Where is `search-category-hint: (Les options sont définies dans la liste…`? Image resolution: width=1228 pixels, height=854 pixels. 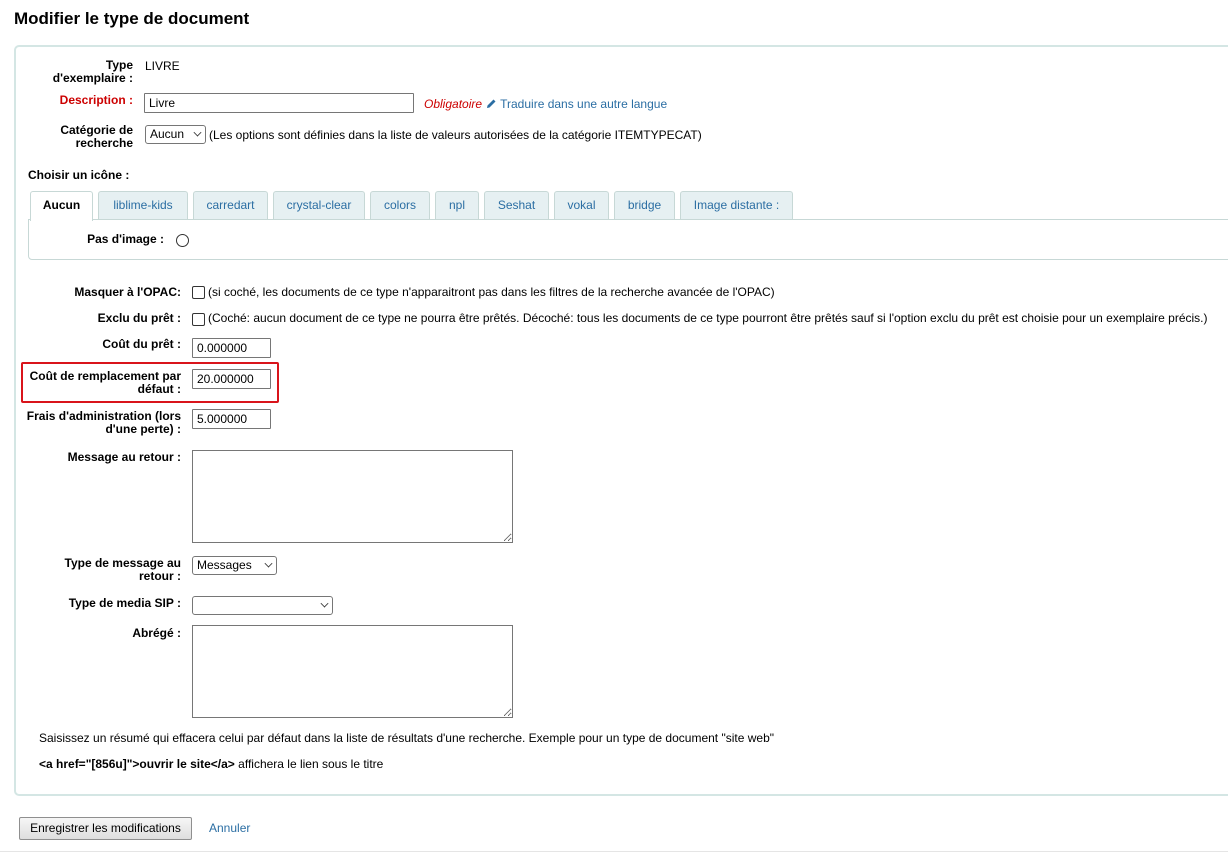 search-category-hint: (Les options sont définies dans la liste… is located at coordinates (455, 135).